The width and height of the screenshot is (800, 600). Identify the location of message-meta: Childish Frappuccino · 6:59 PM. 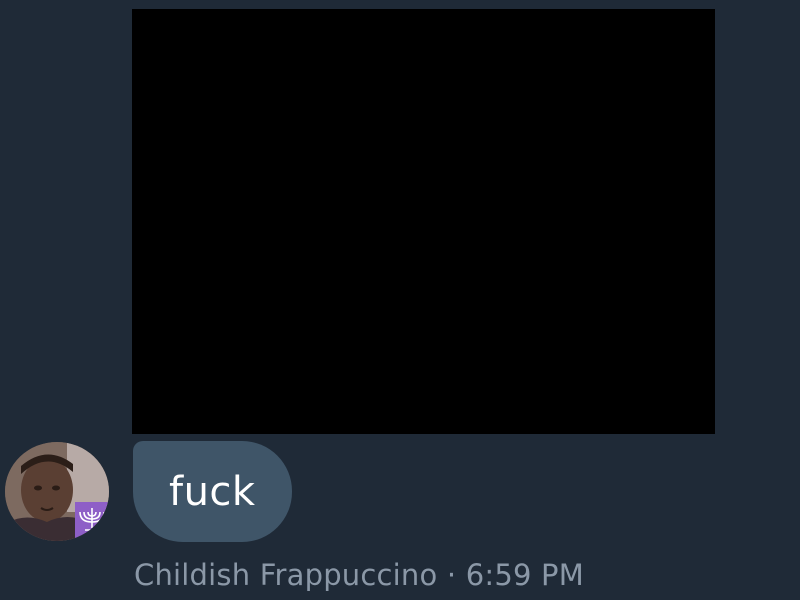
(359, 575).